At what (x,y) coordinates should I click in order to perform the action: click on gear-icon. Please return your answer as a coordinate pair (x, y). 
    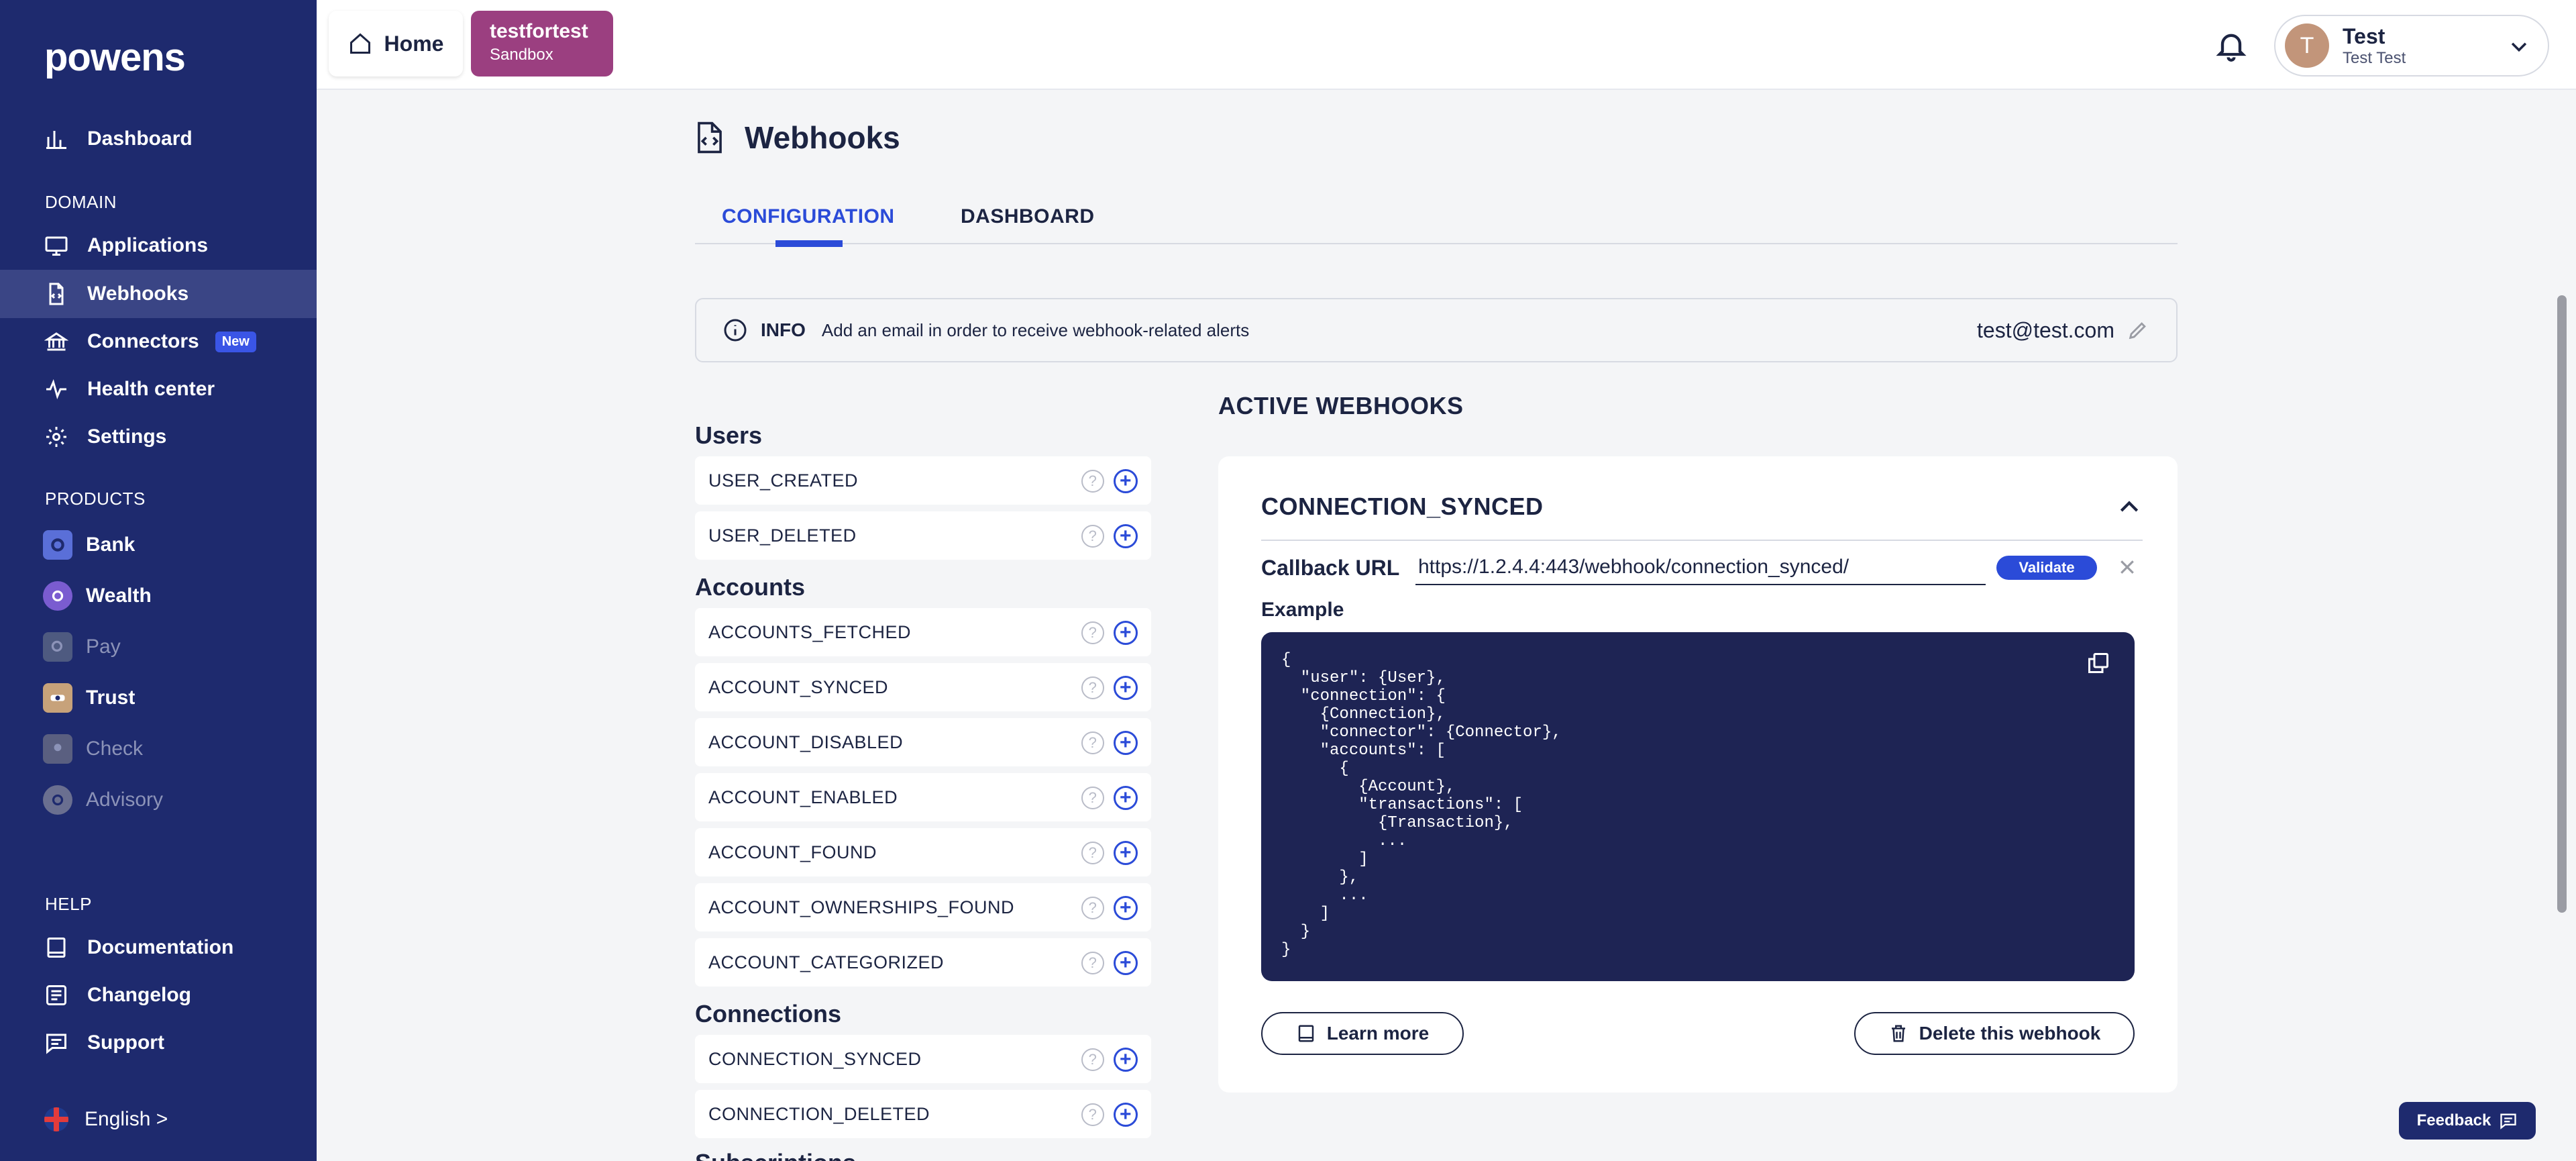
    Looking at the image, I should click on (56, 436).